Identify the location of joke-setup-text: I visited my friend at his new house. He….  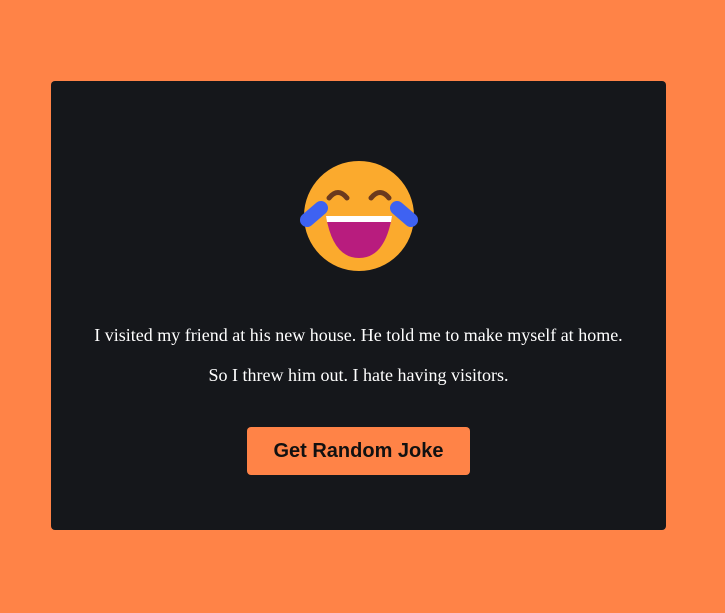
(358, 335).